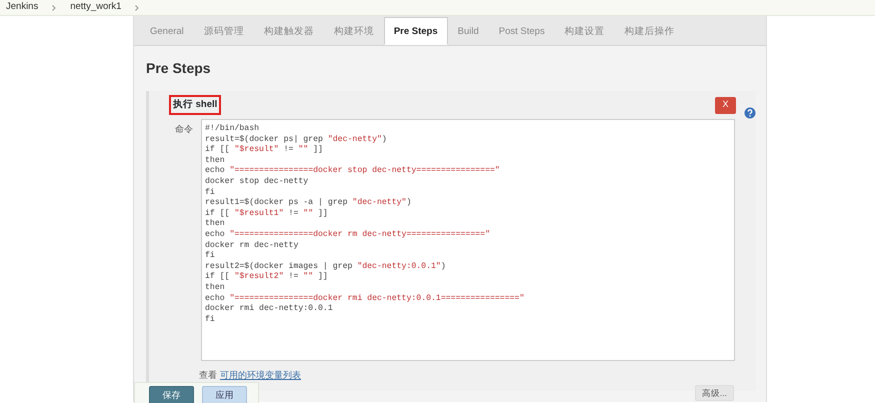  Describe the element at coordinates (96, 7) in the screenshot. I see `breadcrumb-link: netty_work1` at that location.